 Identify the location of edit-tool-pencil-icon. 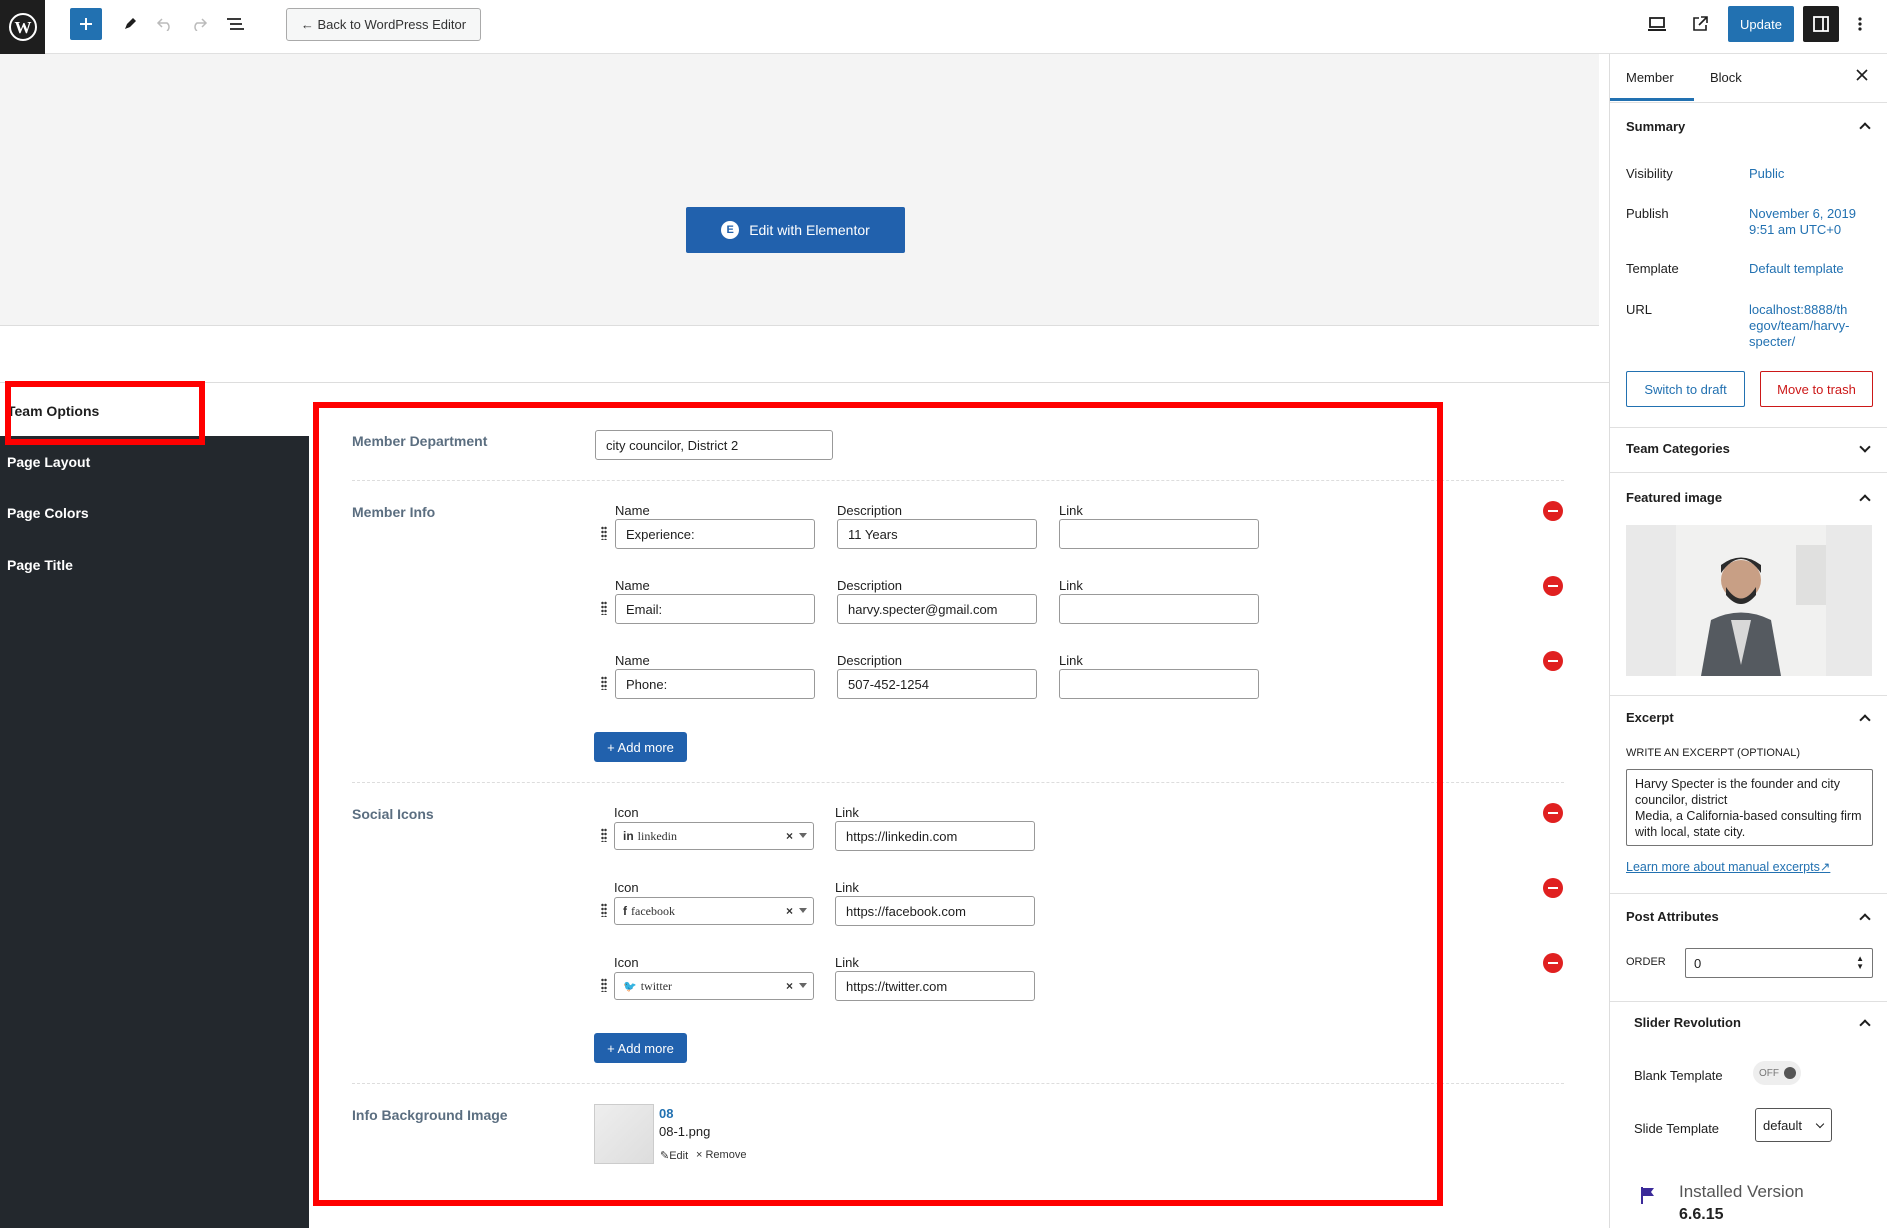
(130, 24).